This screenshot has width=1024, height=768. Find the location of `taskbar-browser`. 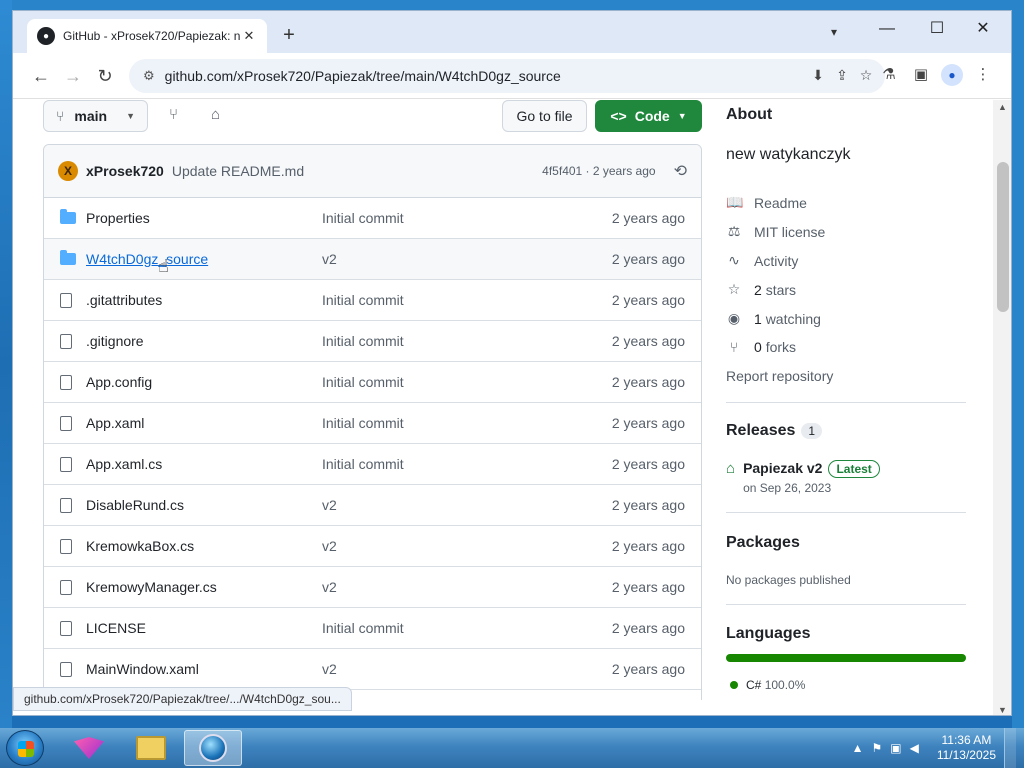

taskbar-browser is located at coordinates (213, 748).